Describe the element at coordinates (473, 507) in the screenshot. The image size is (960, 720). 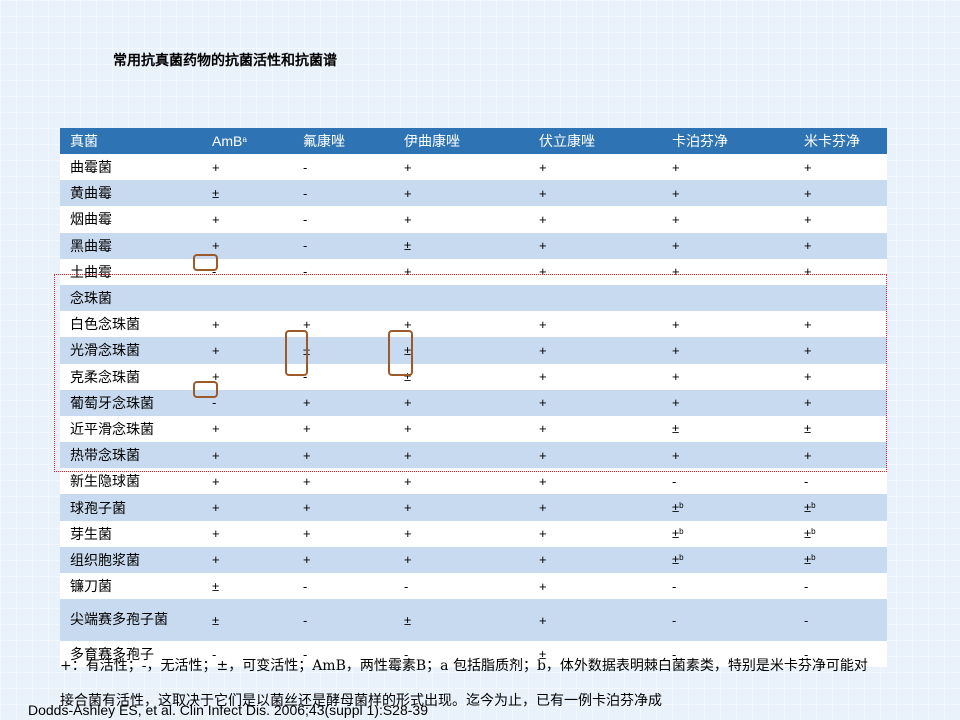
I see `table-row: 球孢子菌 + + + + ±b ±b` at that location.